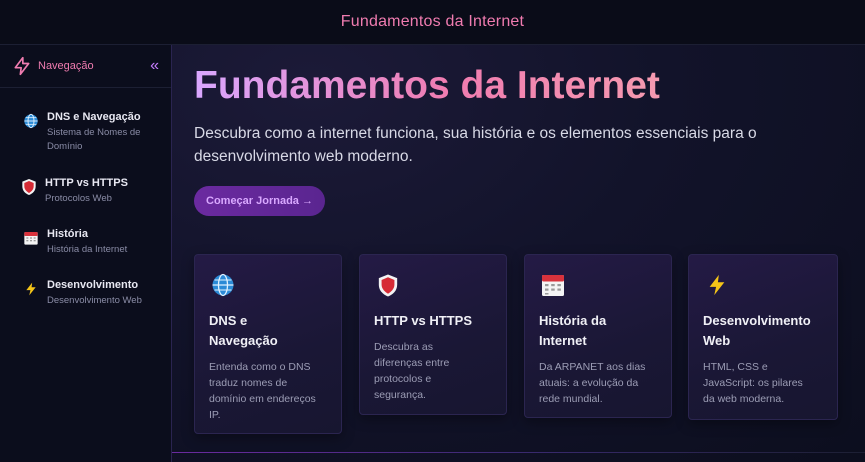 The height and width of the screenshot is (462, 865). I want to click on collapse-sidebar-button: «, so click(154, 66).